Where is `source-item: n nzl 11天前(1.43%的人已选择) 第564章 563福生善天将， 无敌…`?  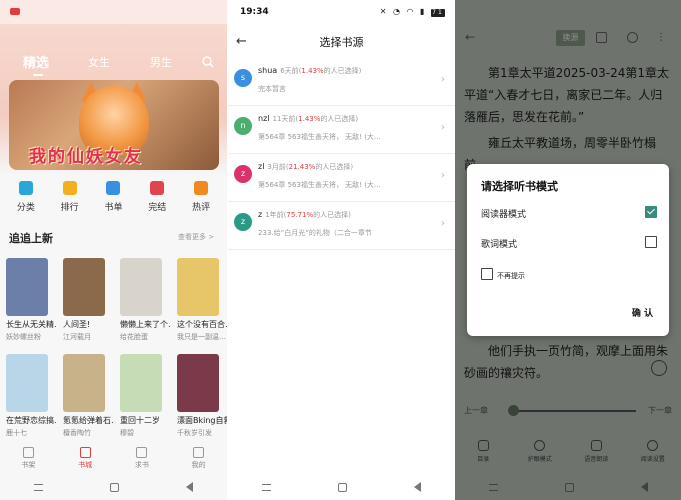 source-item: n nzl 11天前(1.43%的人已选择) 第564章 563福生善天将， 无敌… is located at coordinates (341, 130).